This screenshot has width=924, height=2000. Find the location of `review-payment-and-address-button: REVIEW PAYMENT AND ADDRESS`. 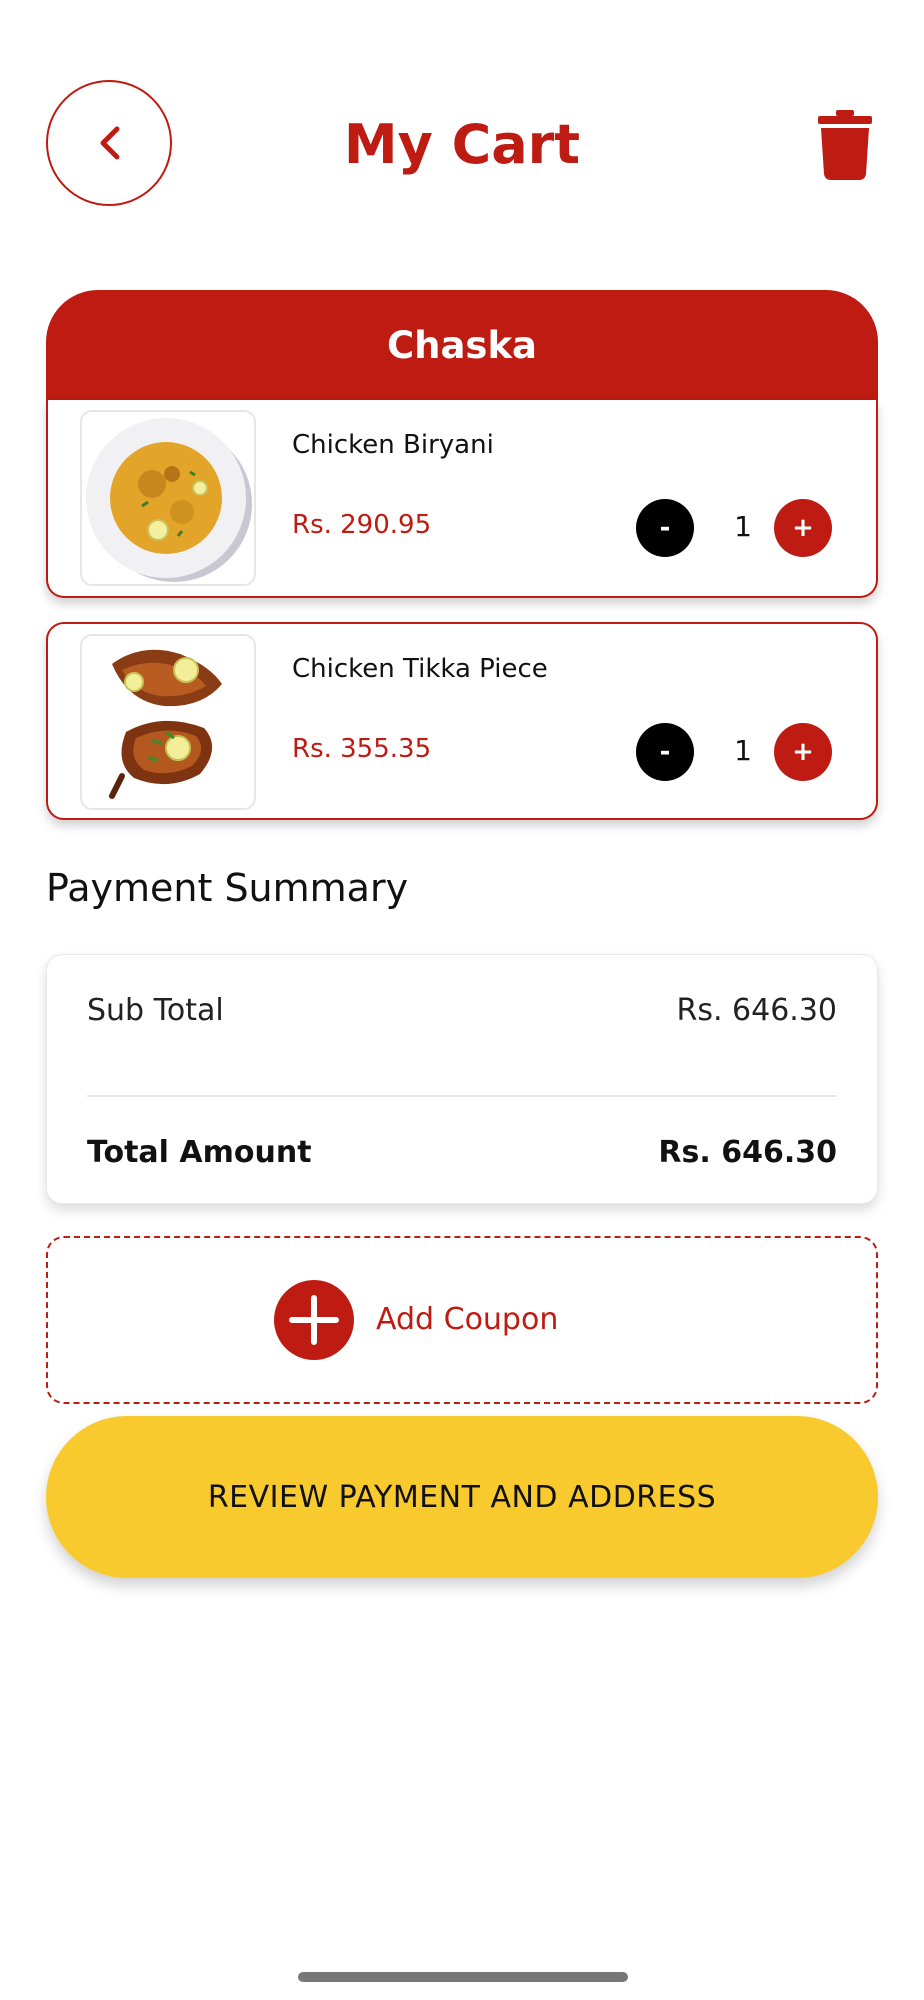

review-payment-and-address-button: REVIEW PAYMENT AND ADDRESS is located at coordinates (462, 1497).